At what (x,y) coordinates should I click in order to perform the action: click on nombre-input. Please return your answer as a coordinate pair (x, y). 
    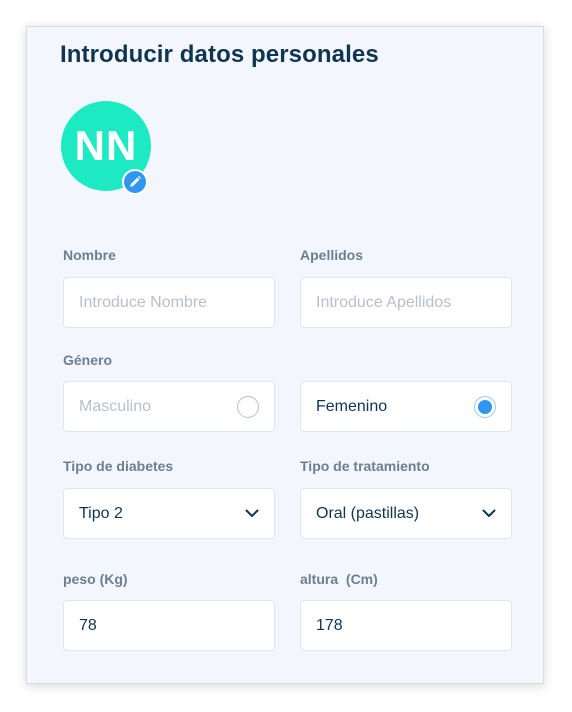
    Looking at the image, I should click on (169, 302).